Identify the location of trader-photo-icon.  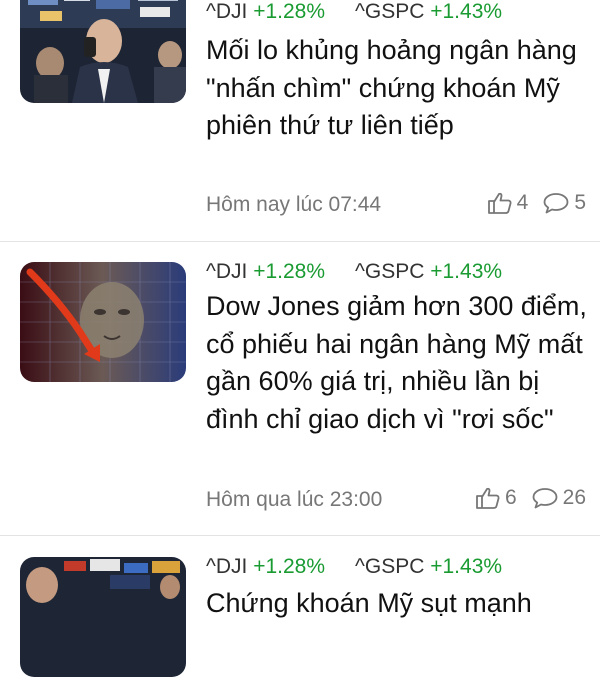
(103, 51).